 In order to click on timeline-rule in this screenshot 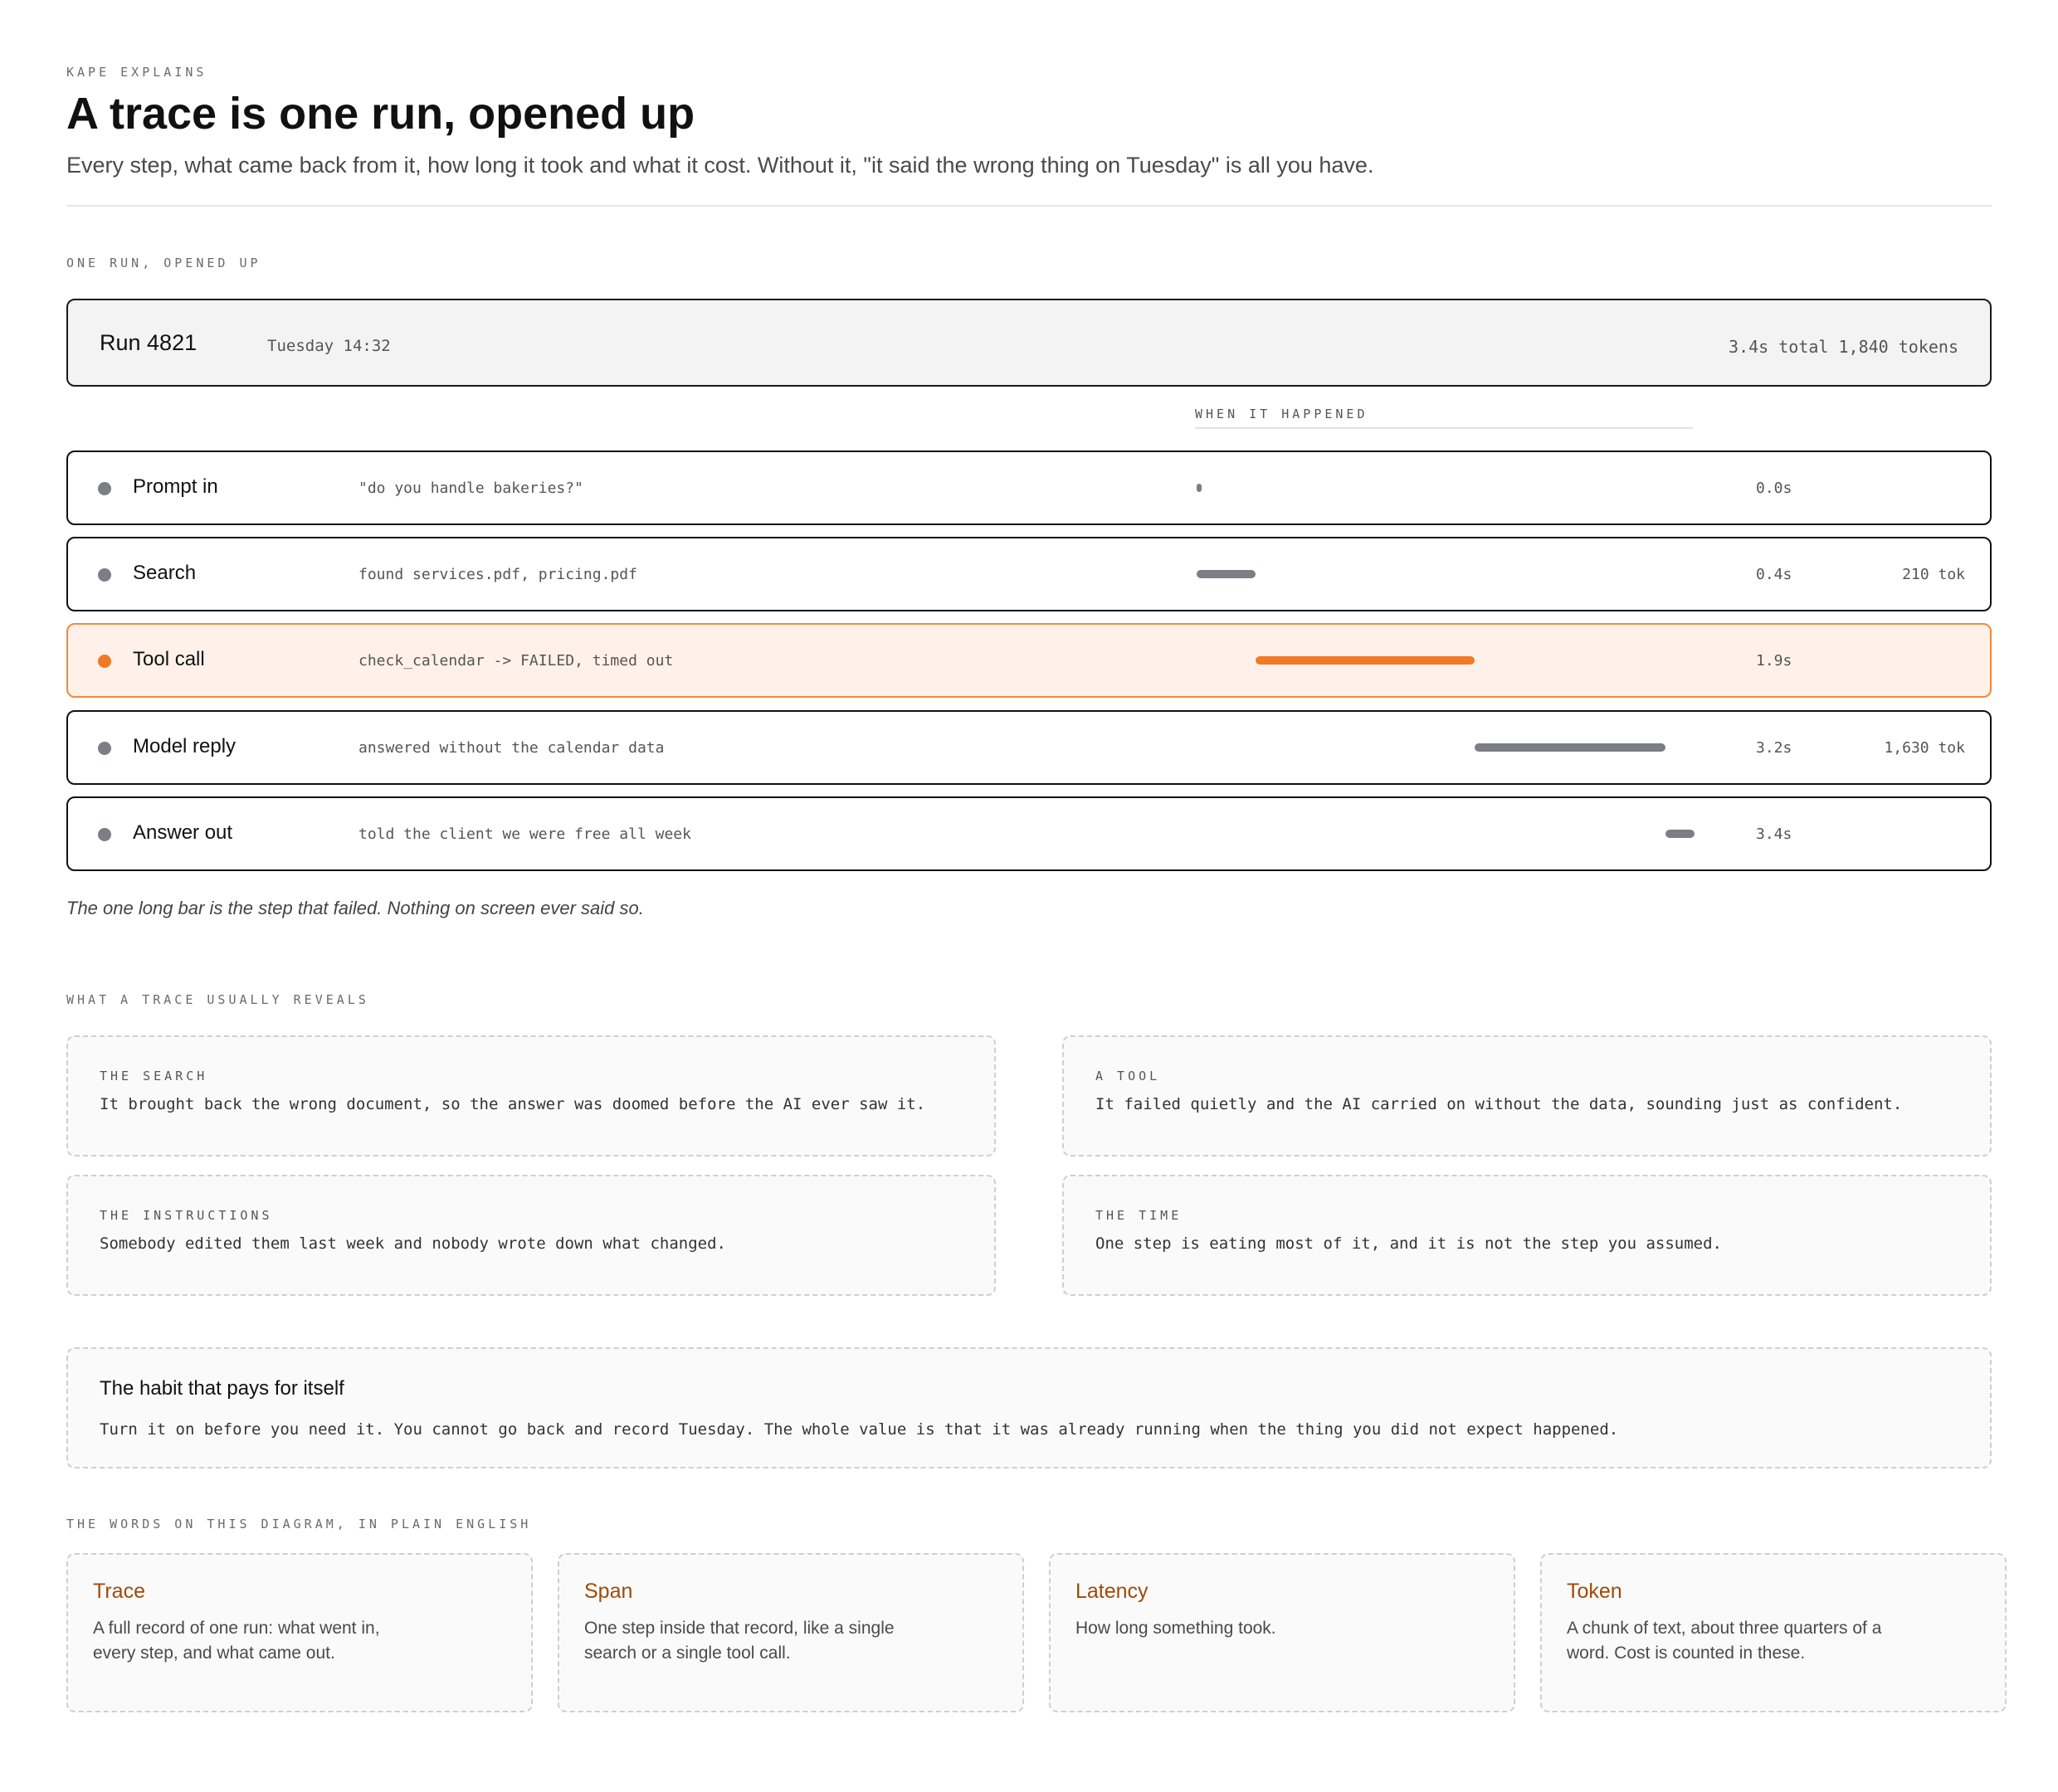, I will do `click(1444, 428)`.